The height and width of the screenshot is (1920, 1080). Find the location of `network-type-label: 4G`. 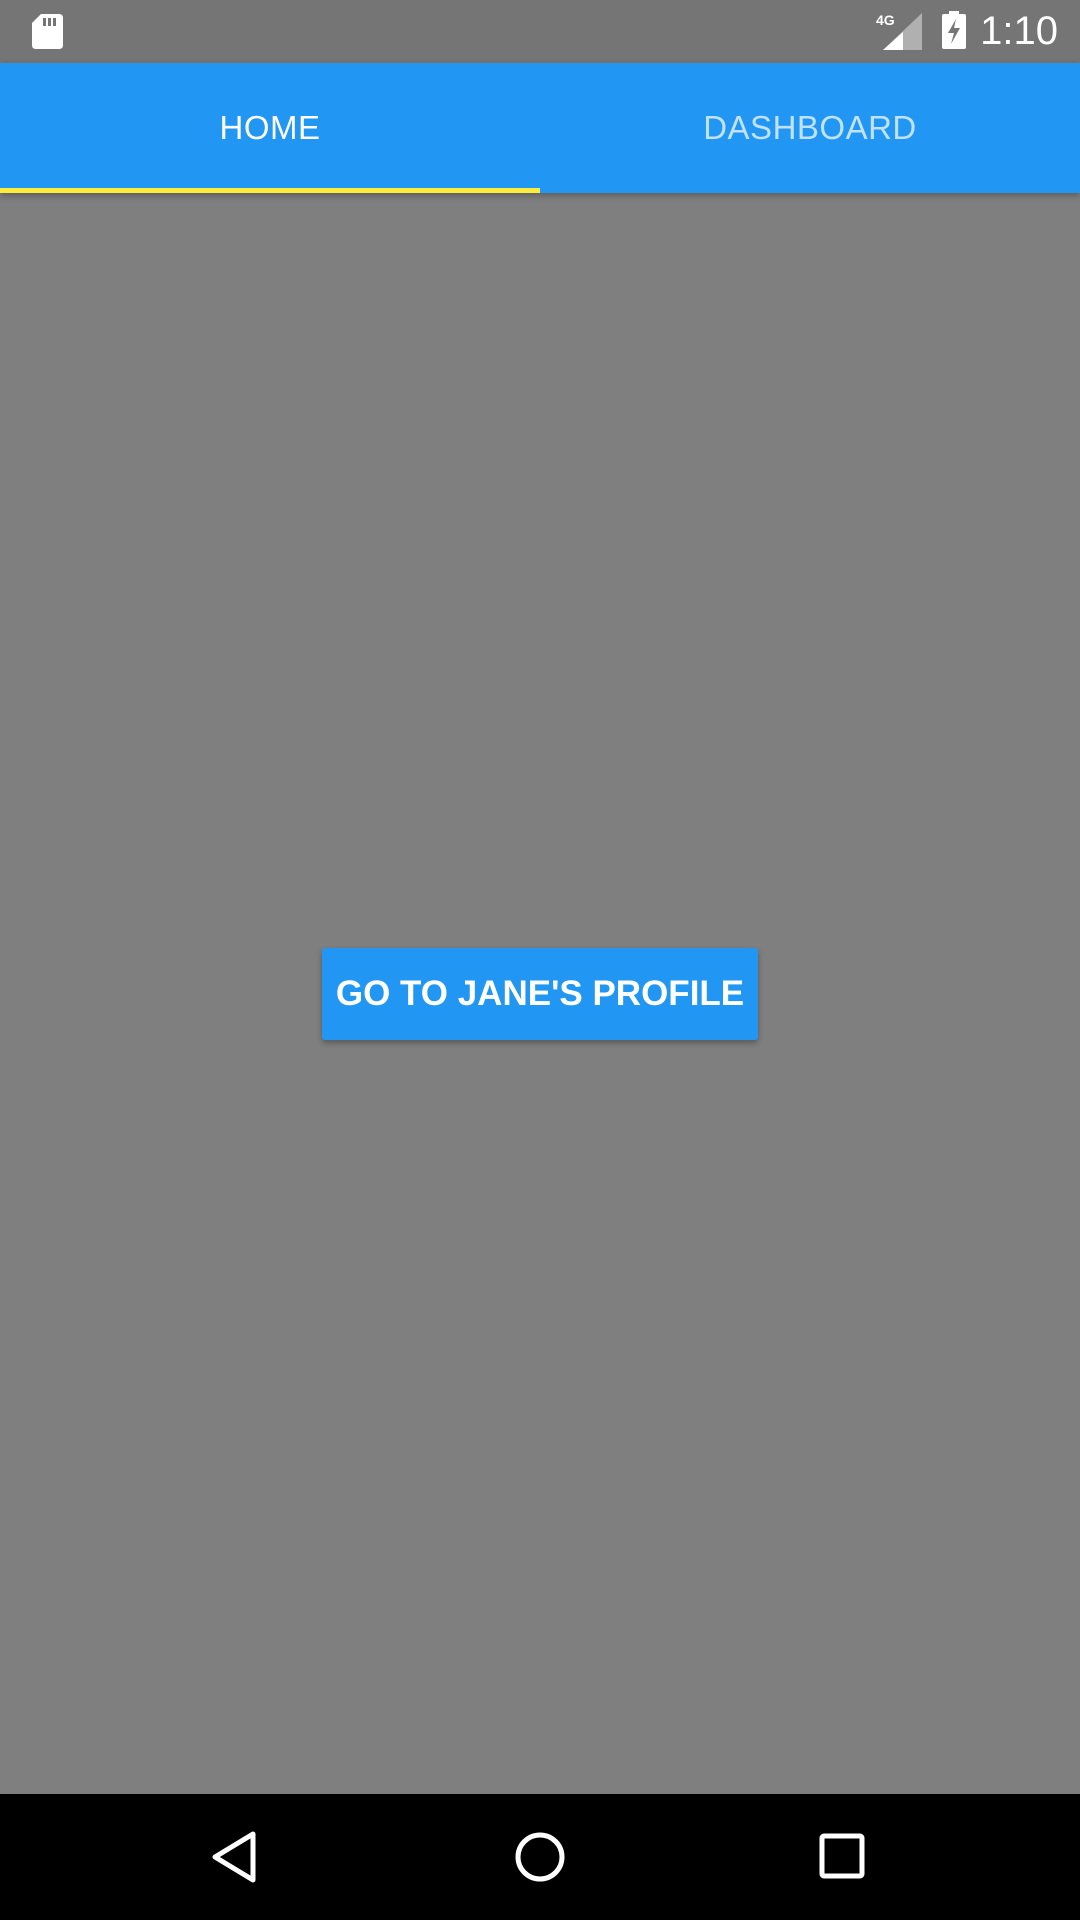

network-type-label: 4G is located at coordinates (885, 20).